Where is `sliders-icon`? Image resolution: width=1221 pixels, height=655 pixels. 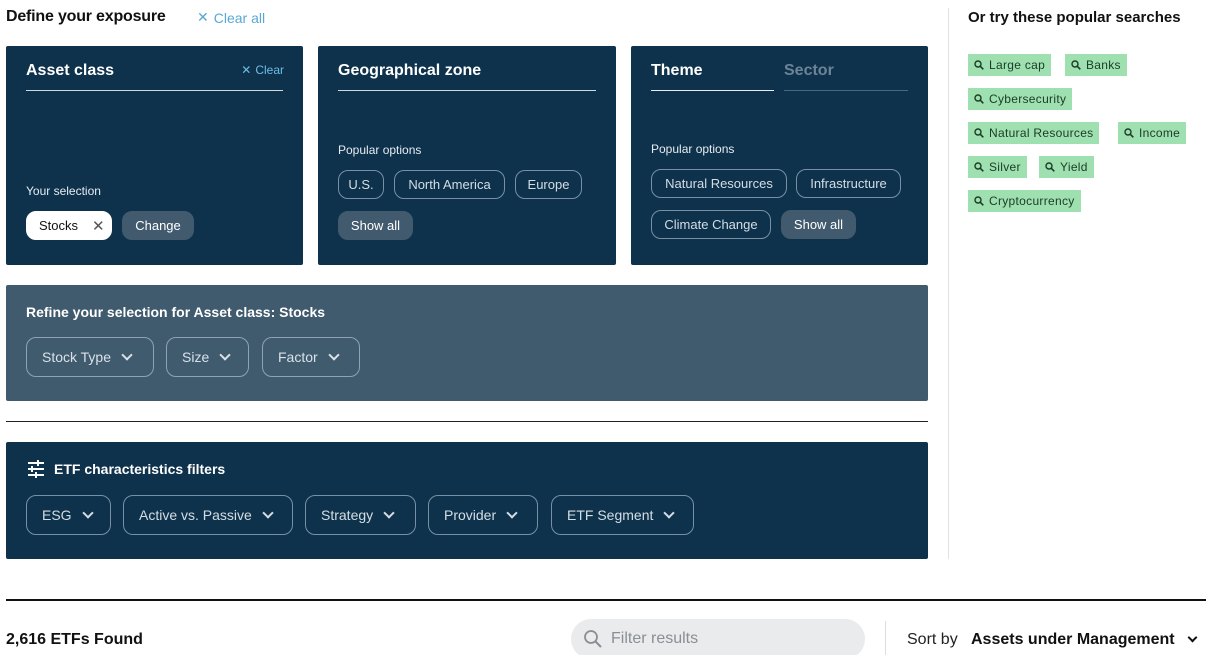
sliders-icon is located at coordinates (36, 469).